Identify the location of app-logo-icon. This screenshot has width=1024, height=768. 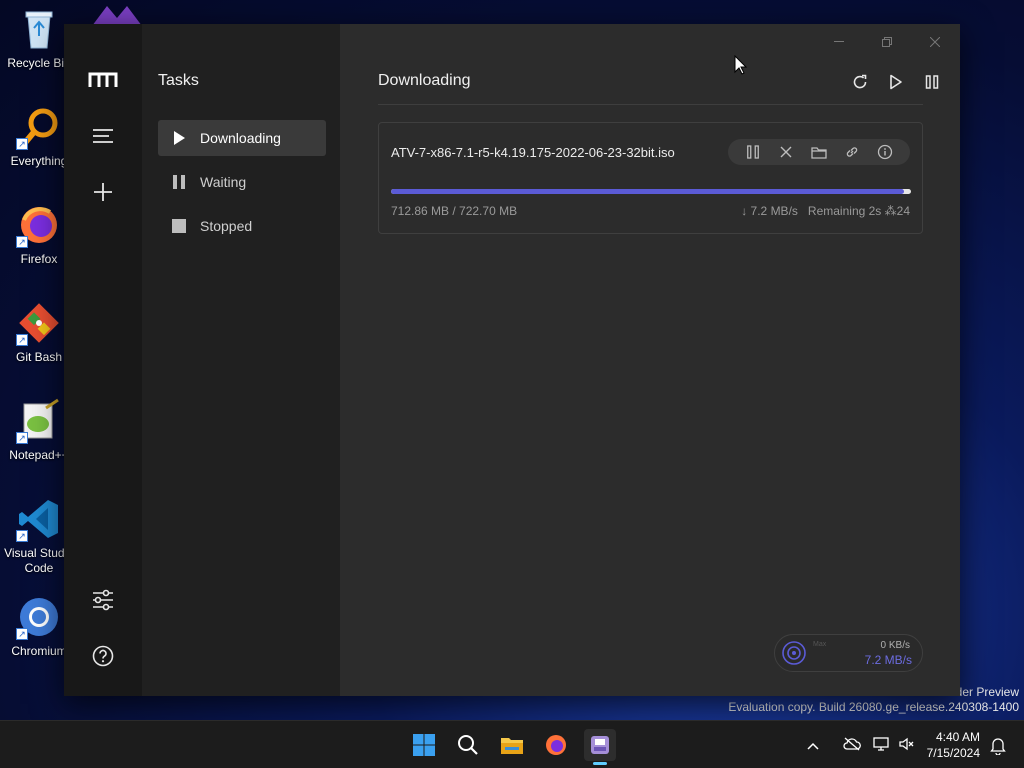
(103, 80).